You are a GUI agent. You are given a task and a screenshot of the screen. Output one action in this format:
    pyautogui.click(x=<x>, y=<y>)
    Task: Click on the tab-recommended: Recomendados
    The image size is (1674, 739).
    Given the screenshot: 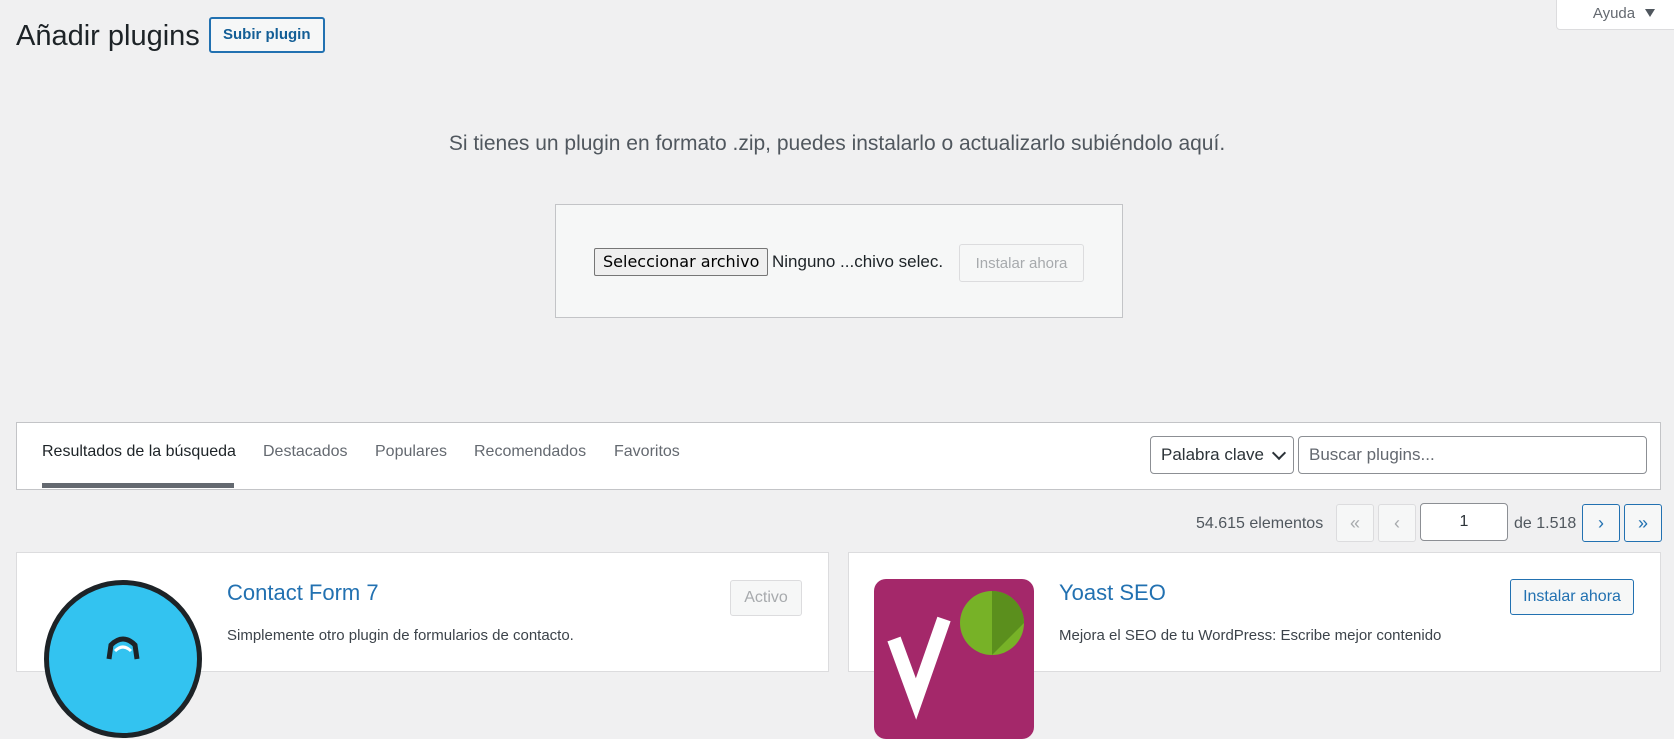 What is the action you would take?
    pyautogui.click(x=530, y=465)
    